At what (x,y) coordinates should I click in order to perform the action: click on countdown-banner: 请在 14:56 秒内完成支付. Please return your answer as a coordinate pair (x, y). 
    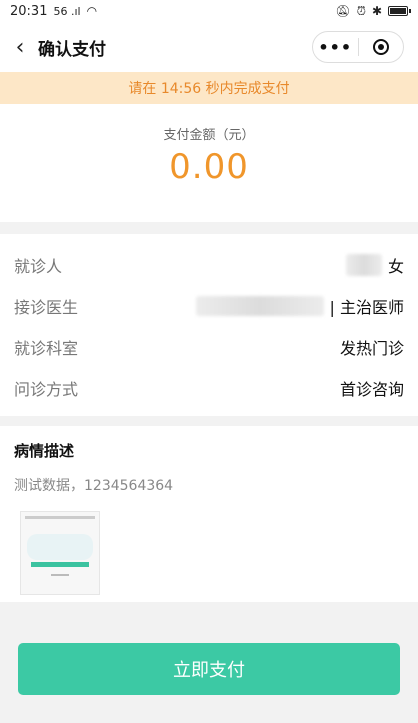
    Looking at the image, I should click on (209, 88).